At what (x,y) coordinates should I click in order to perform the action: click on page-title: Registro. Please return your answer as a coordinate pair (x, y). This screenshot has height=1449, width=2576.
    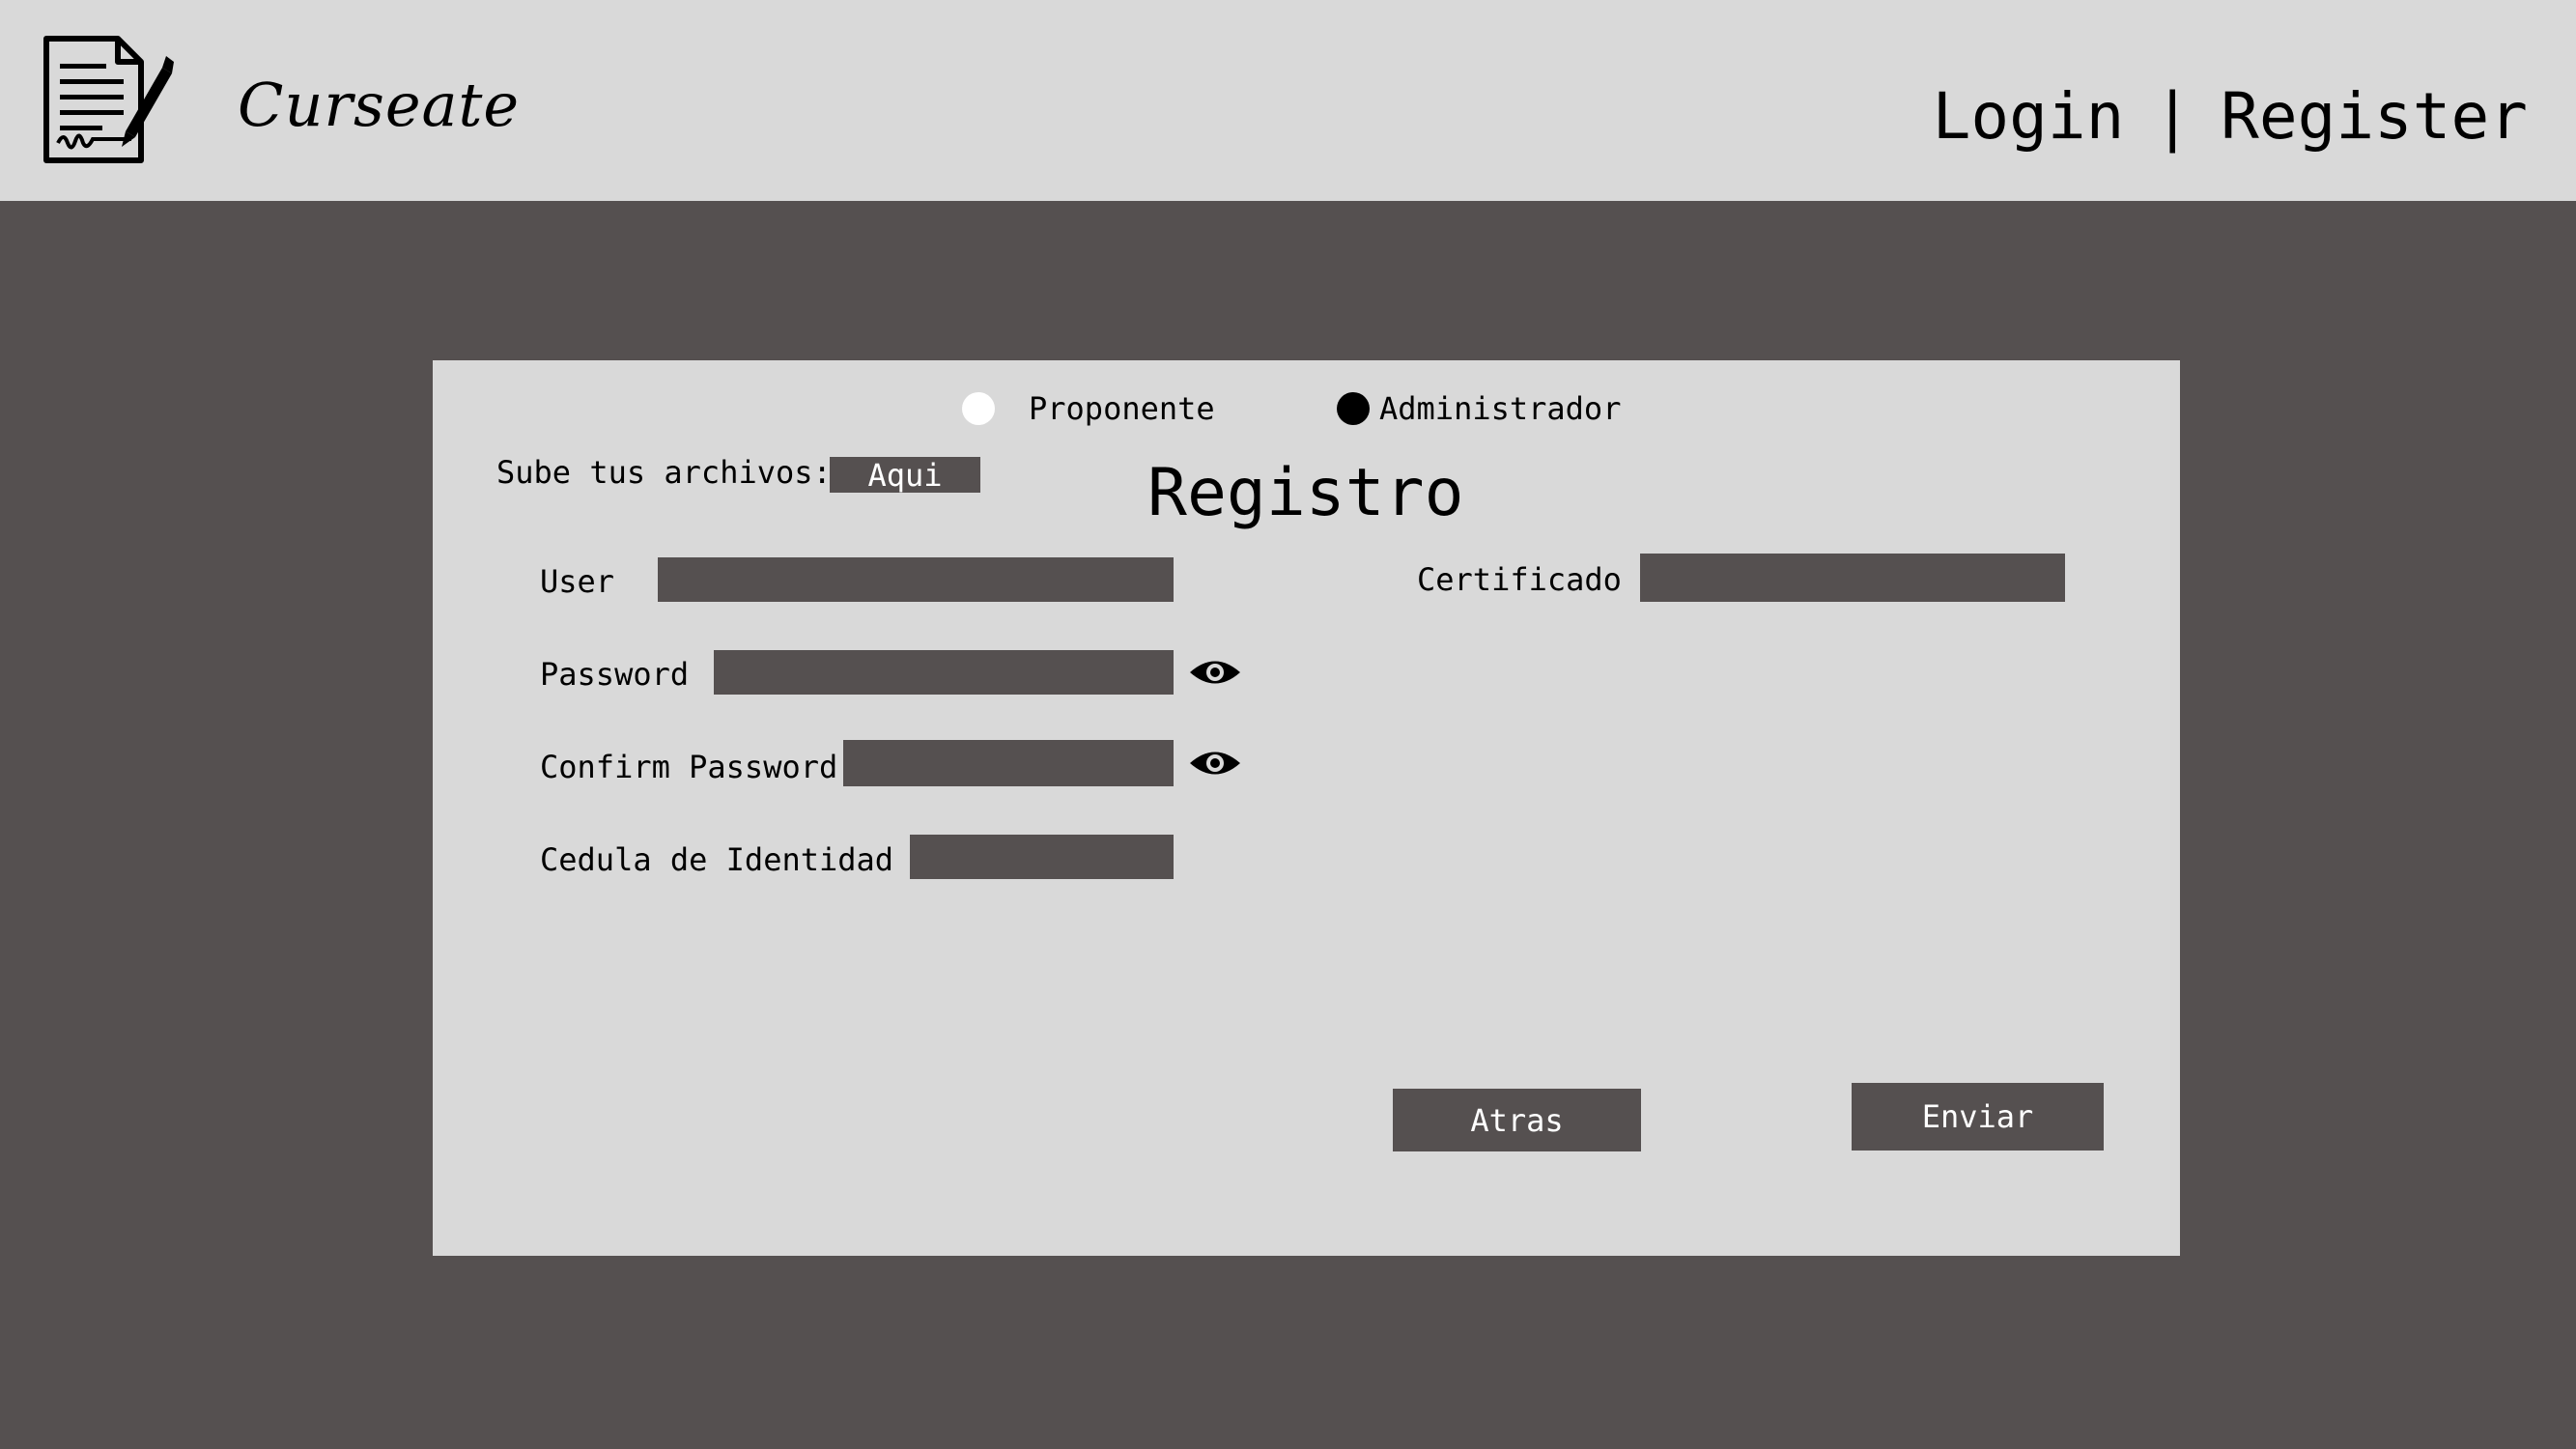
    Looking at the image, I should click on (1305, 493).